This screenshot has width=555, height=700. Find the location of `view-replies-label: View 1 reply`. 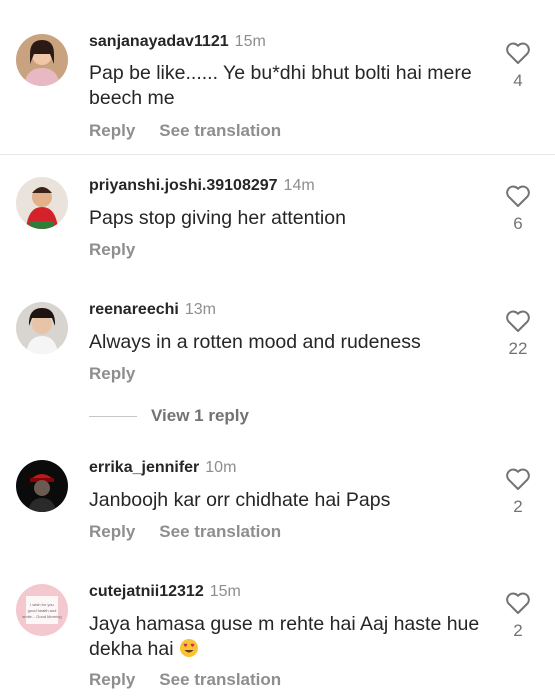

view-replies-label: View 1 reply is located at coordinates (200, 415).